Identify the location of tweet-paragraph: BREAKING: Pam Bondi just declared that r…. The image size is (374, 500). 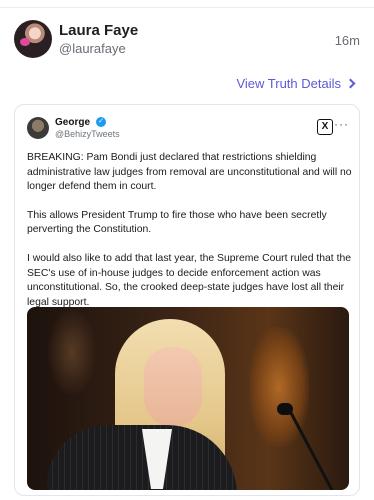
(189, 172).